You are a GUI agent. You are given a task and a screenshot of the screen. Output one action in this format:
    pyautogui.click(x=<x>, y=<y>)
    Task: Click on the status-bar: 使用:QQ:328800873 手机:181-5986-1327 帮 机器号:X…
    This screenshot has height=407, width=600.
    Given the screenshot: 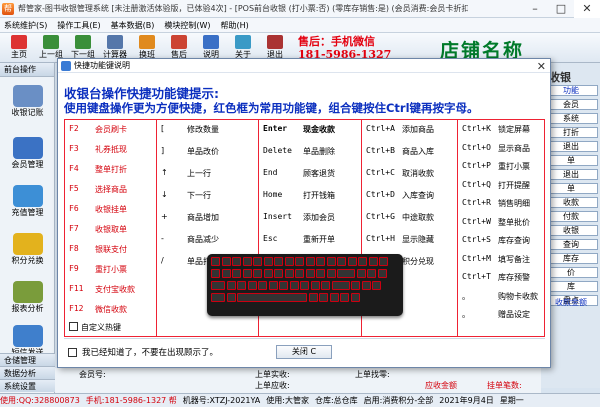 What is the action you would take?
    pyautogui.click(x=300, y=400)
    